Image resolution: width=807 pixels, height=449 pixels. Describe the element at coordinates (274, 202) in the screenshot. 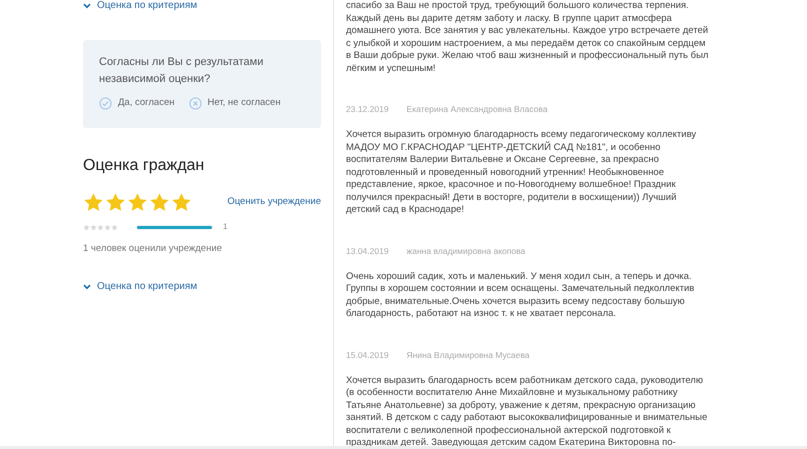

I see `rate-link: Оценить учреждение` at that location.